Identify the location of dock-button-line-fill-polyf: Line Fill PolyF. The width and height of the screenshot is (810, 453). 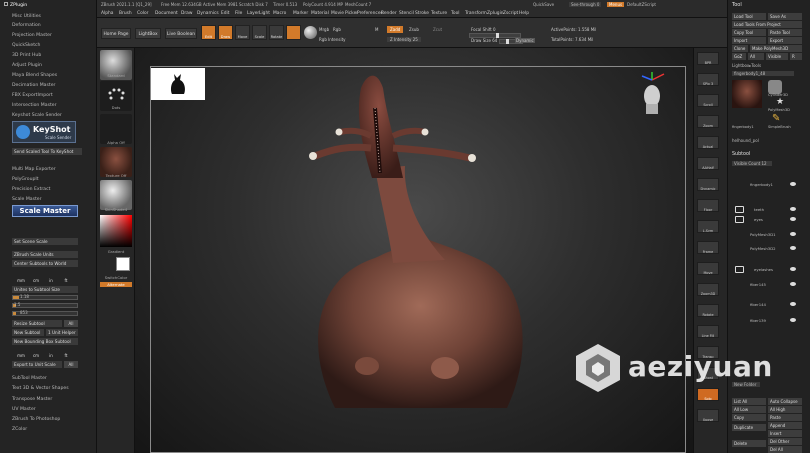
(708, 331).